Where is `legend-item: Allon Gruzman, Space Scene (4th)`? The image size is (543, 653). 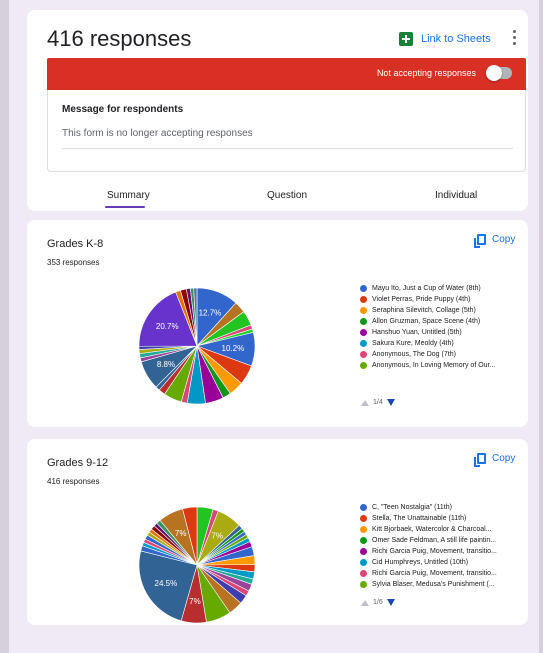
legend-item: Allon Gruzman, Space Scene (4th) is located at coordinates (427, 321).